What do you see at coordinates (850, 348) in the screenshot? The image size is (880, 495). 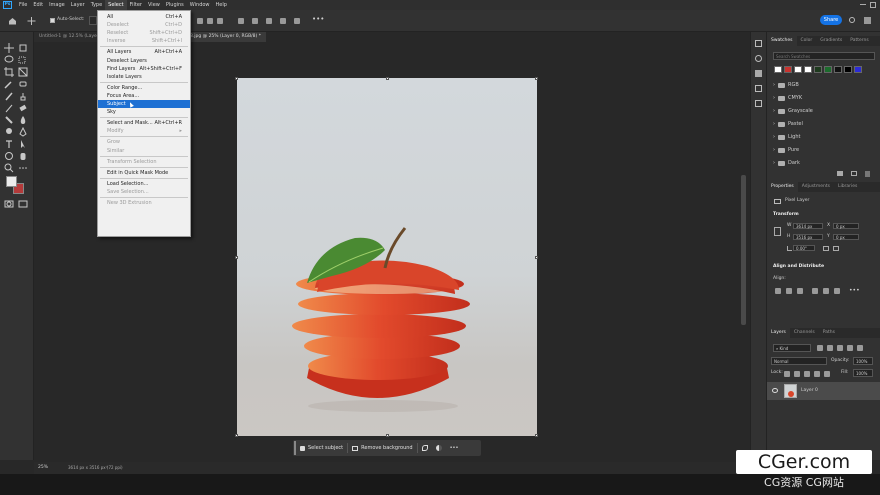 I see `filter-shape-icon` at bounding box center [850, 348].